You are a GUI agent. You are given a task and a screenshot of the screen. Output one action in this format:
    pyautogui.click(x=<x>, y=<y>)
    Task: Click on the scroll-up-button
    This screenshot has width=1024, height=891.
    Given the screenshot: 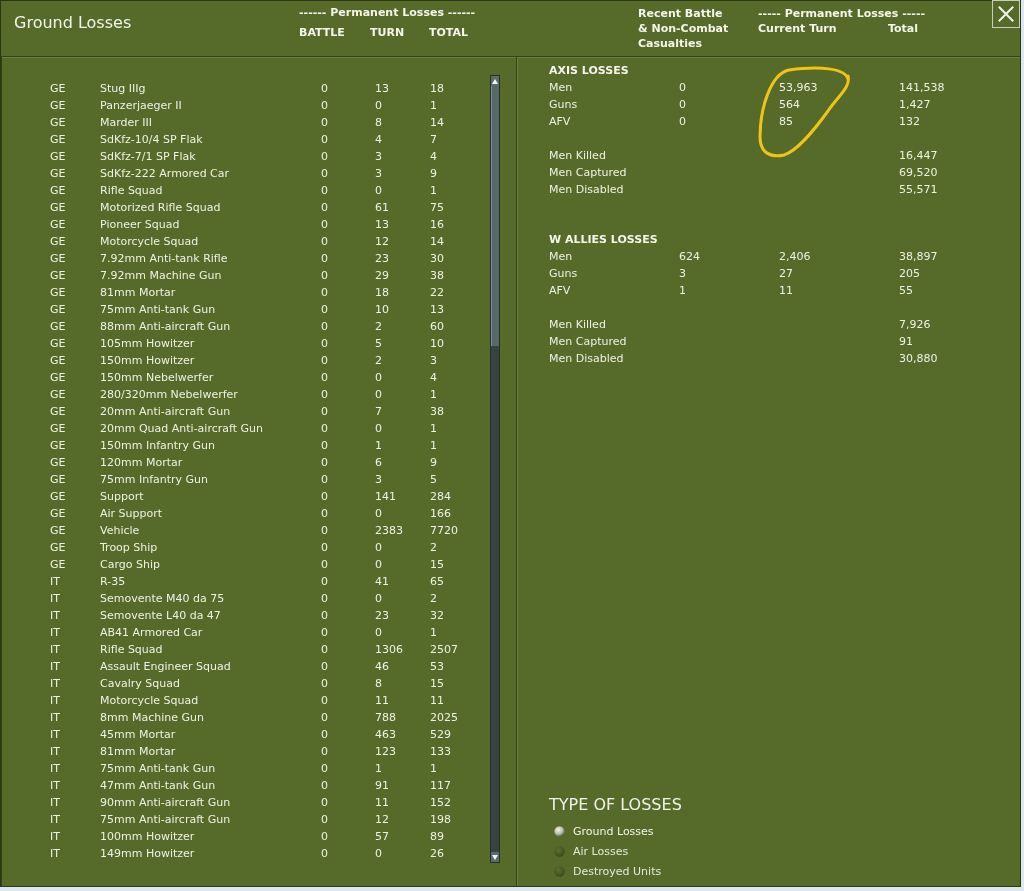 What is the action you would take?
    pyautogui.click(x=495, y=81)
    